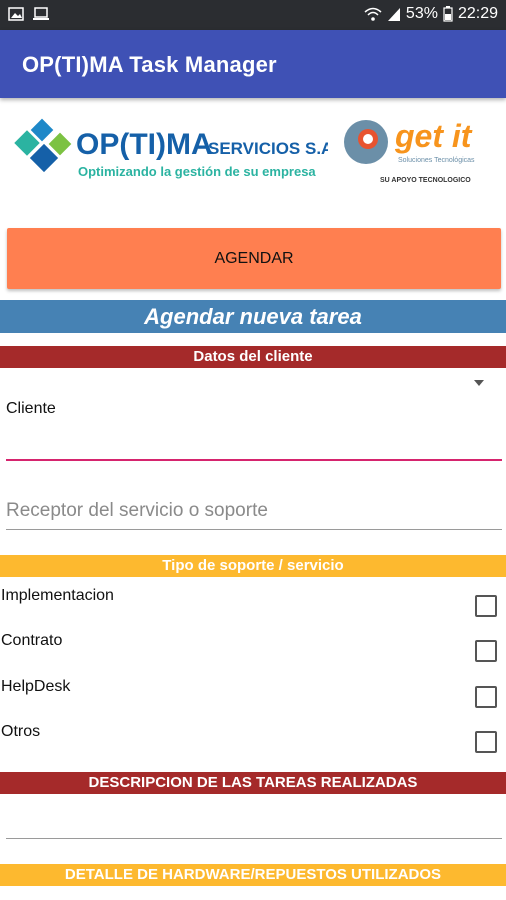 The height and width of the screenshot is (900, 506). What do you see at coordinates (486, 697) in the screenshot?
I see `helpdesk-checkbox` at bounding box center [486, 697].